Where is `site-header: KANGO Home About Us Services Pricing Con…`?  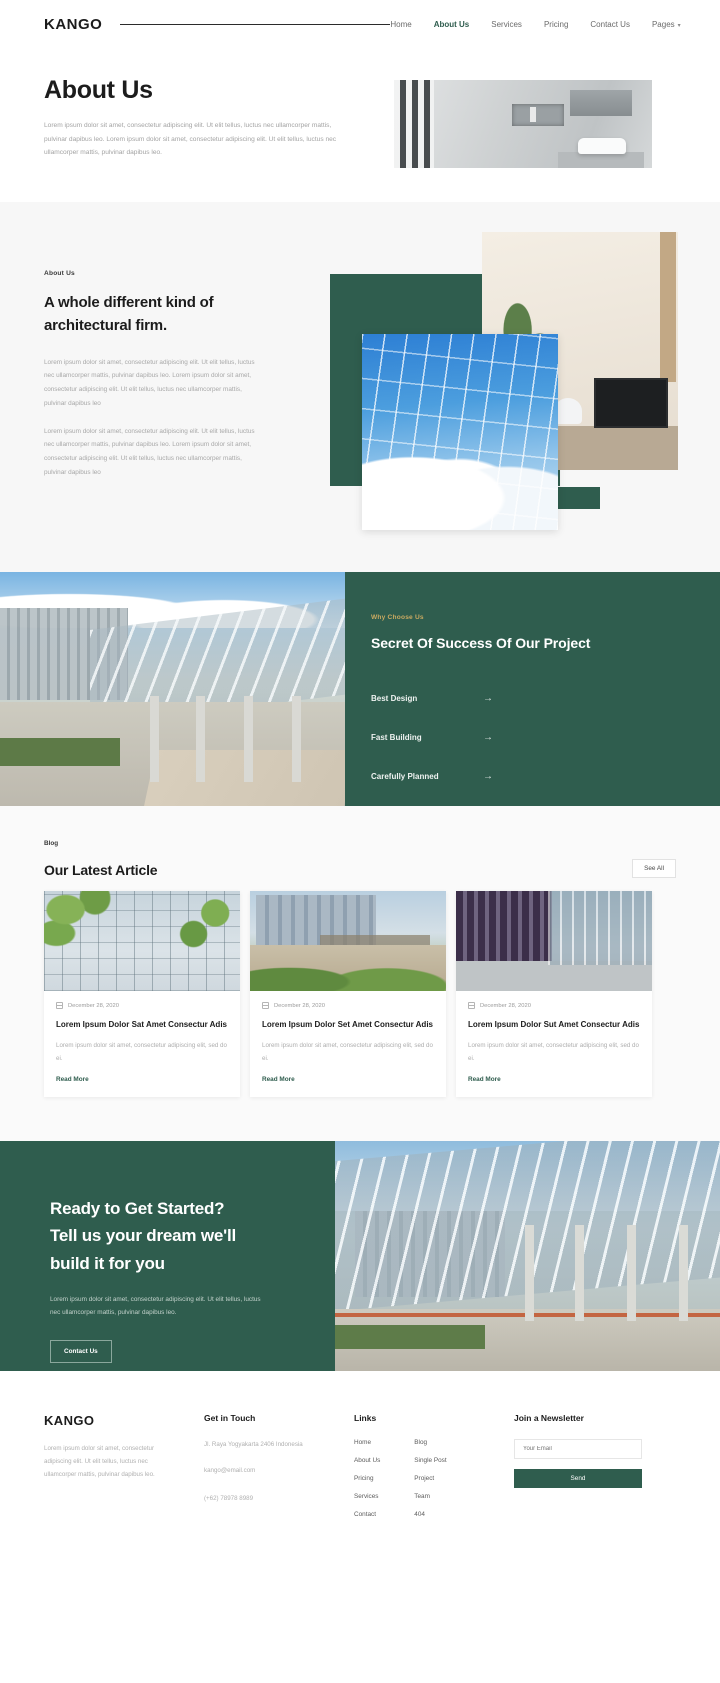
site-header: KANGO Home About Us Services Pricing Con… is located at coordinates (360, 24).